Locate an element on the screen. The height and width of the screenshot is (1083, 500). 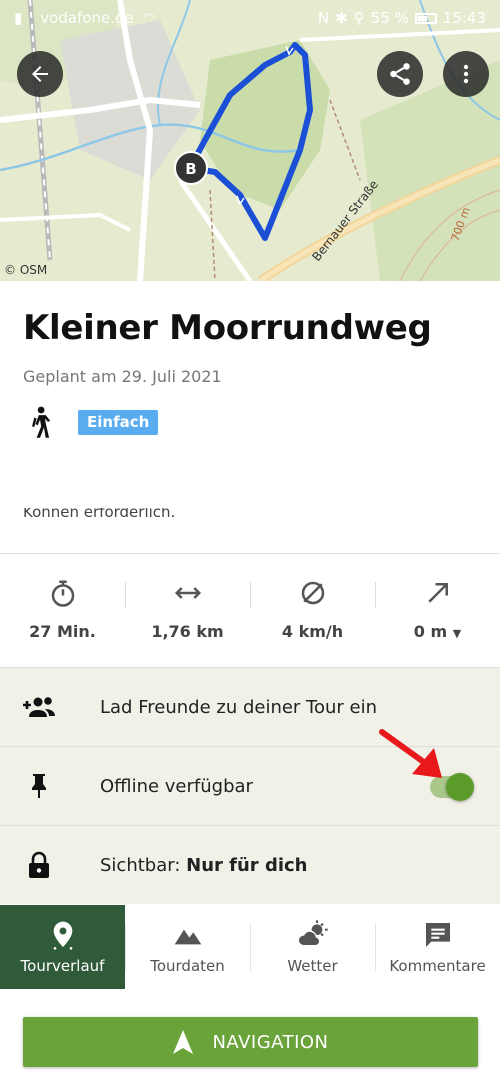
battery-level: 55 % is located at coordinates (389, 18).